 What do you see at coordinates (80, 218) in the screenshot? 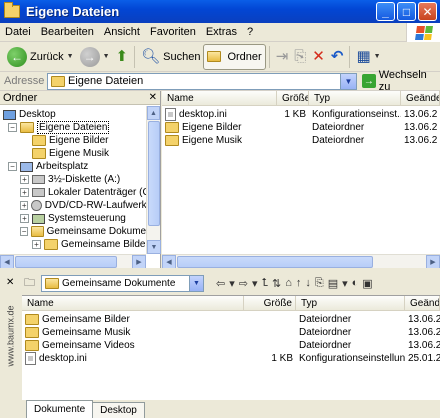
I see `tree-item-systemsteuerung: + Systemsteuerung` at bounding box center [80, 218].